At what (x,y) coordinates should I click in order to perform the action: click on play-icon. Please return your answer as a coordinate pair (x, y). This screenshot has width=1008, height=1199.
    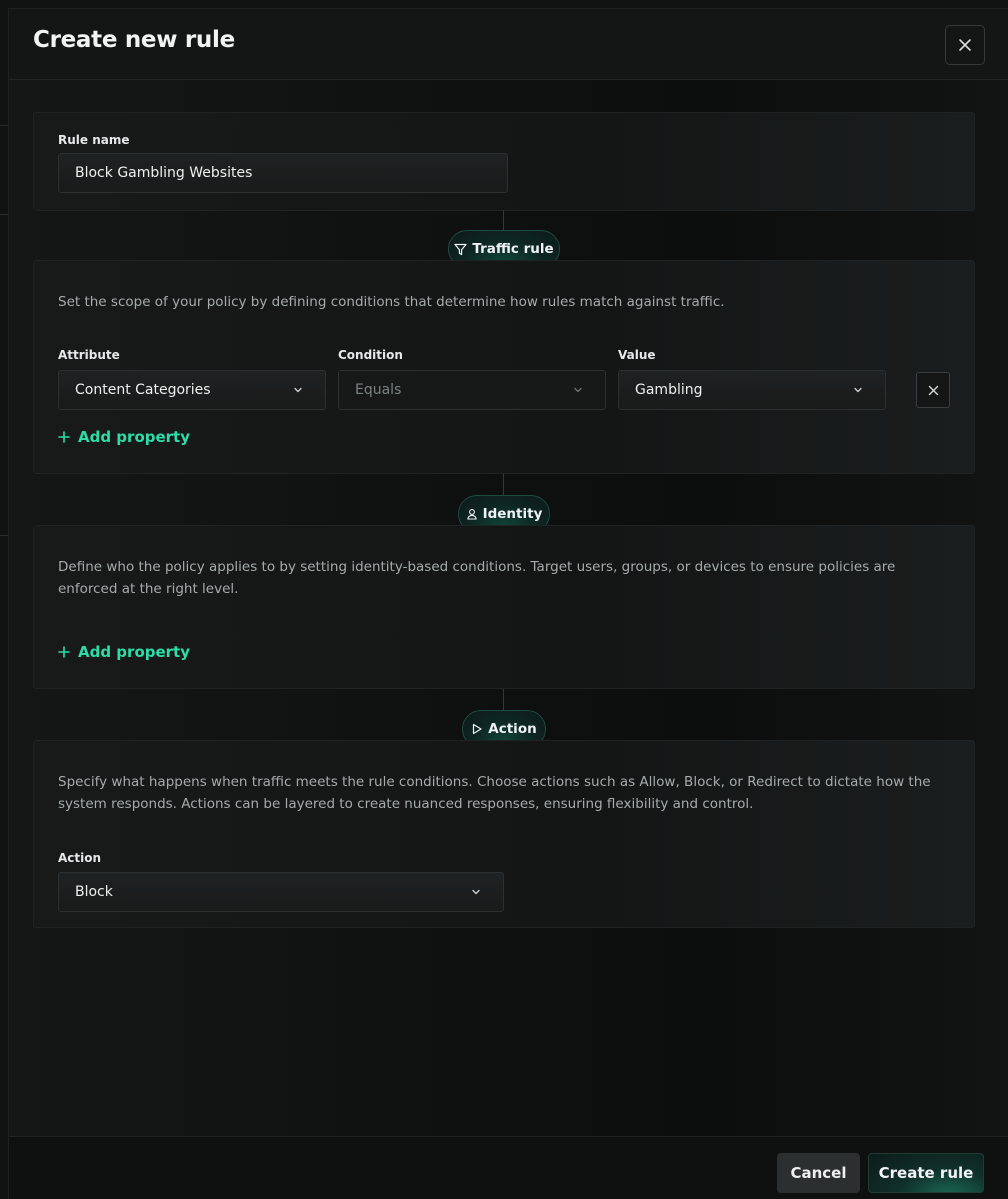
    Looking at the image, I should click on (477, 729).